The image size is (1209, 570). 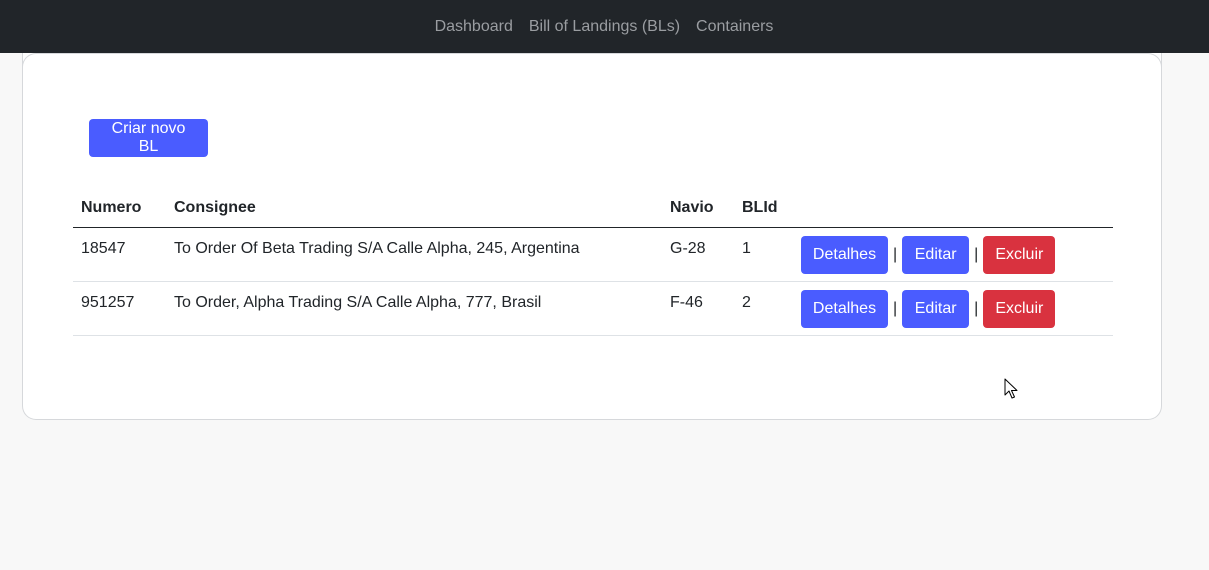 What do you see at coordinates (763, 254) in the screenshot?
I see `cell-blid: 1` at bounding box center [763, 254].